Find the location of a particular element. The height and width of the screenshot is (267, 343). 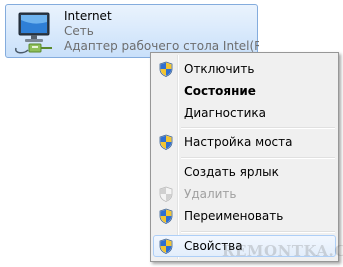

connection-status: Сеть is located at coordinates (79, 31).